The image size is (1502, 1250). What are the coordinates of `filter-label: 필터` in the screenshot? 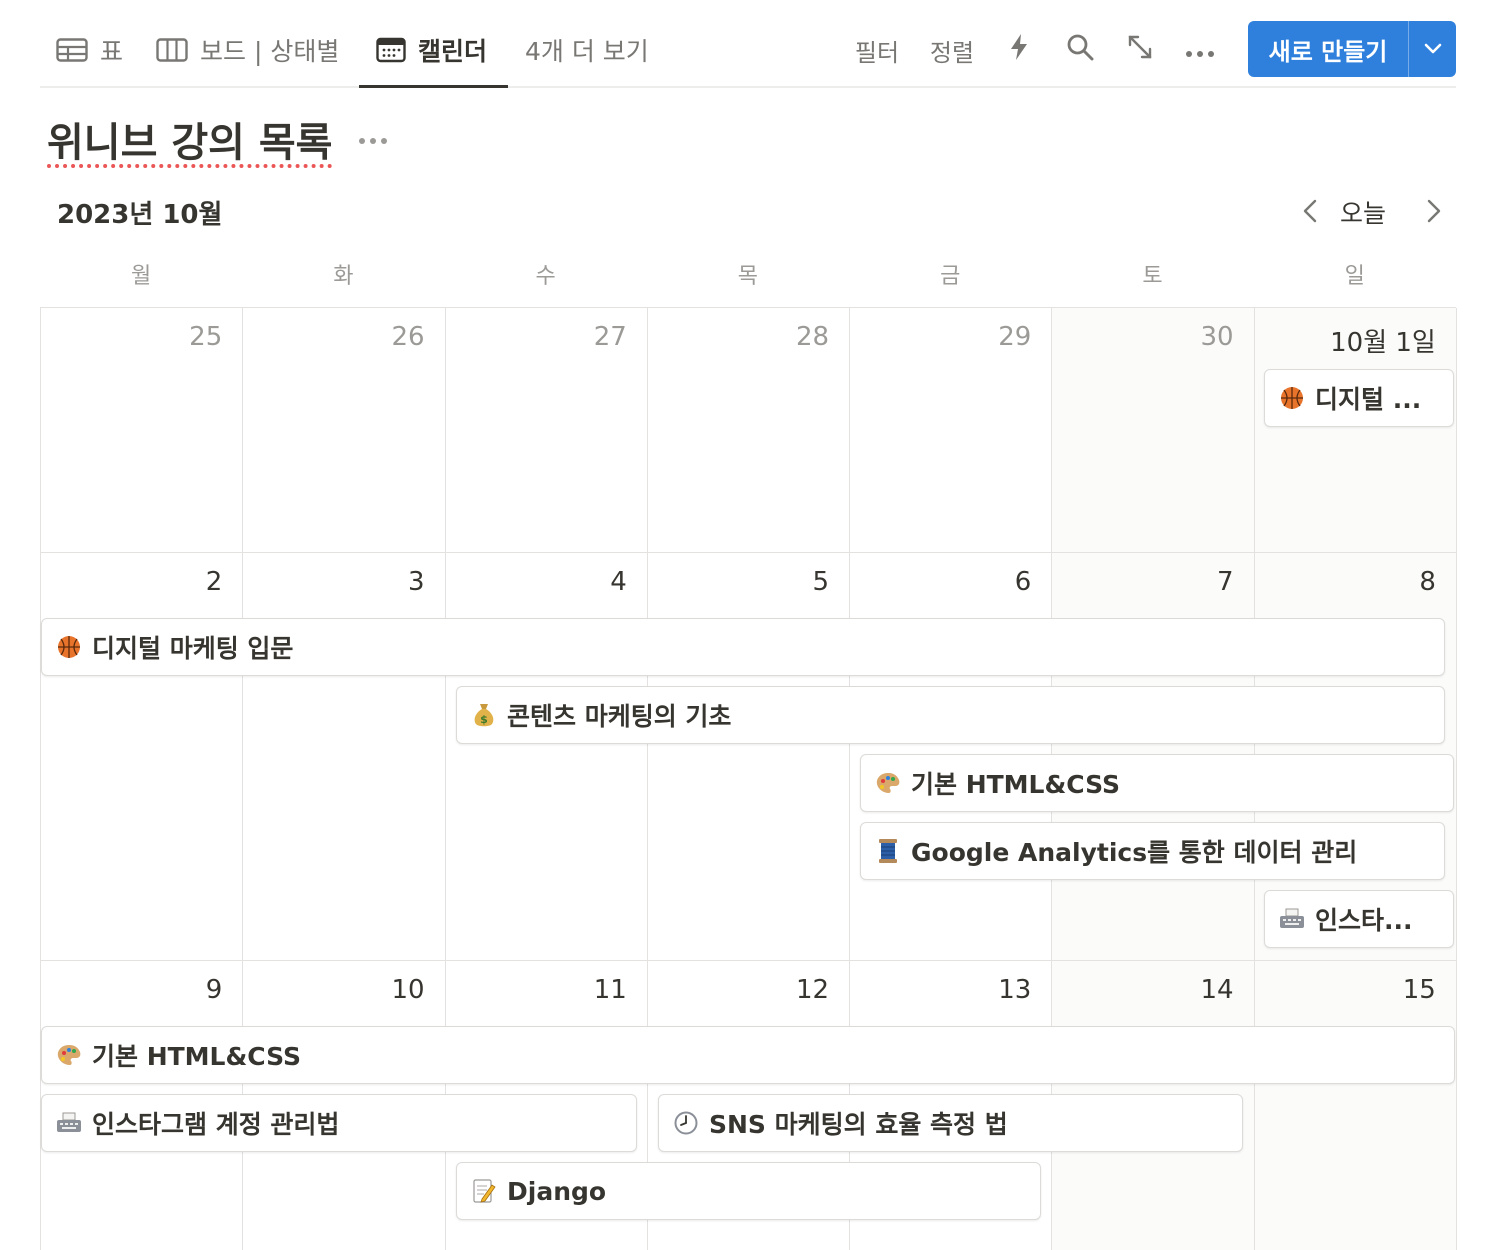 It's located at (877, 52).